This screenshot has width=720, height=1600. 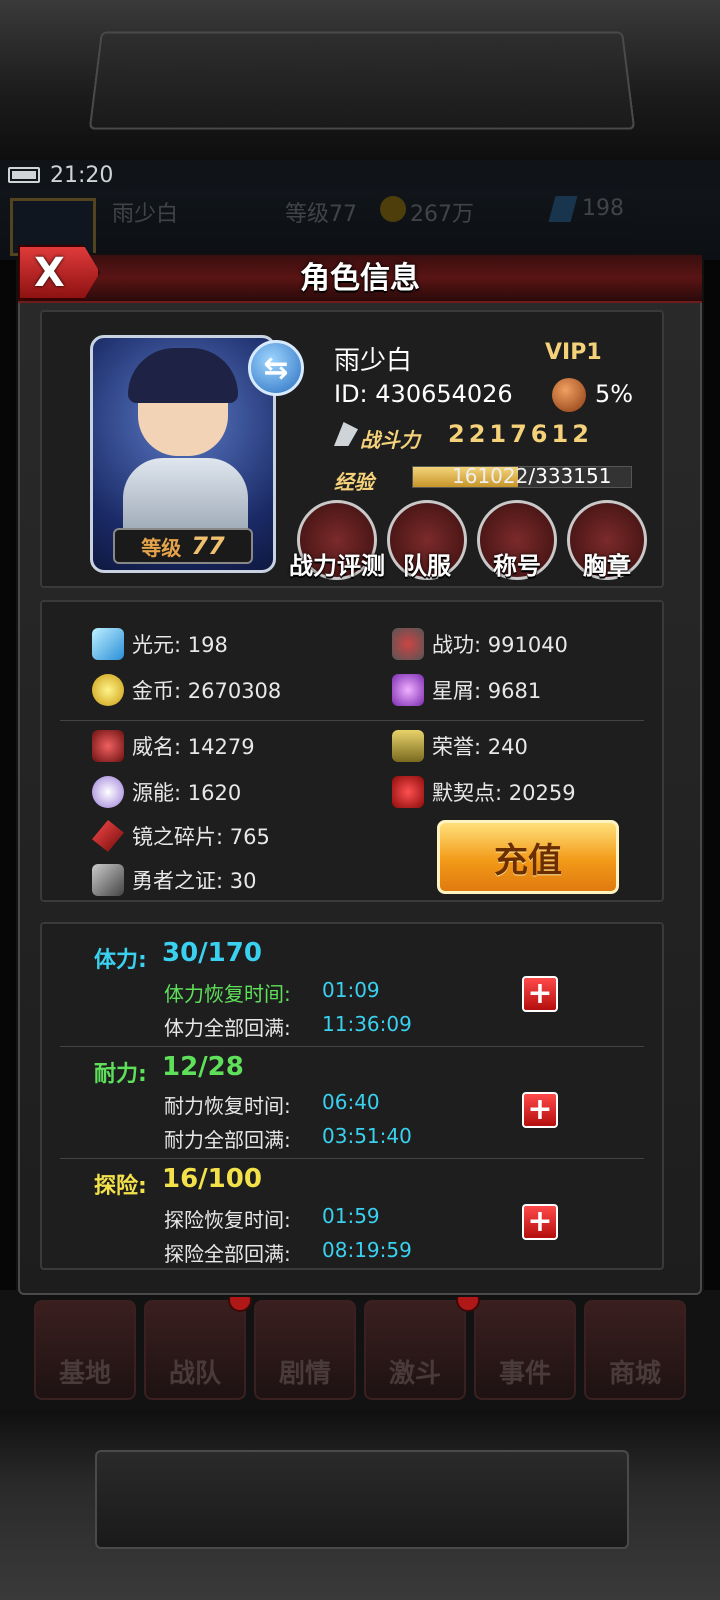 What do you see at coordinates (212, 1179) in the screenshot?
I see `explore-value: 16/100` at bounding box center [212, 1179].